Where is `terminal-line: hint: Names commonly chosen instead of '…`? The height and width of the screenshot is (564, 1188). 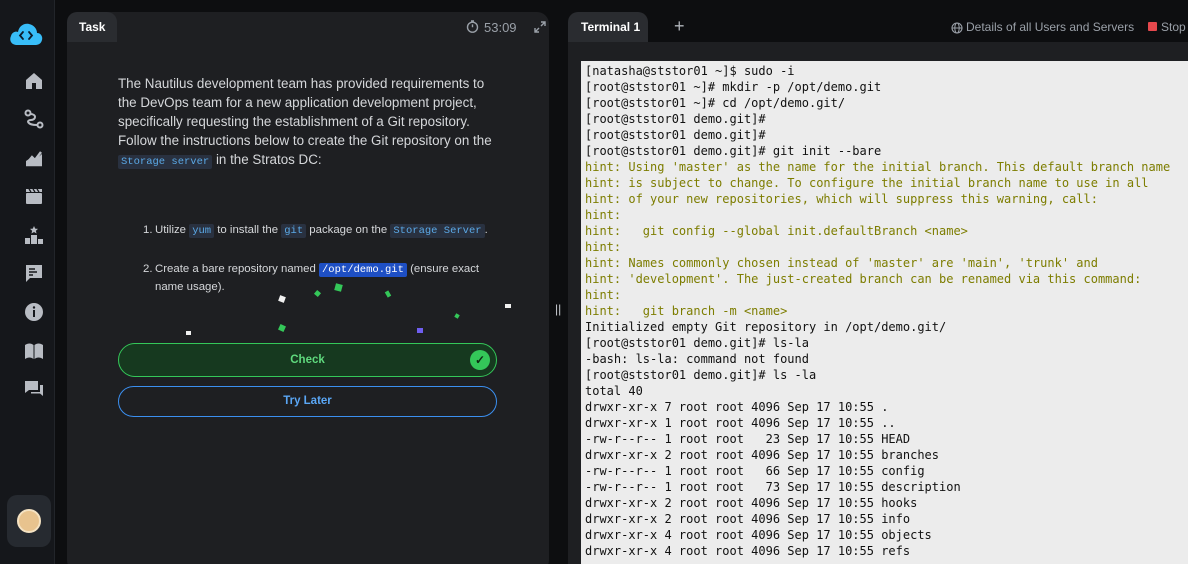
terminal-line: hint: Names commonly chosen instead of '… is located at coordinates (841, 263).